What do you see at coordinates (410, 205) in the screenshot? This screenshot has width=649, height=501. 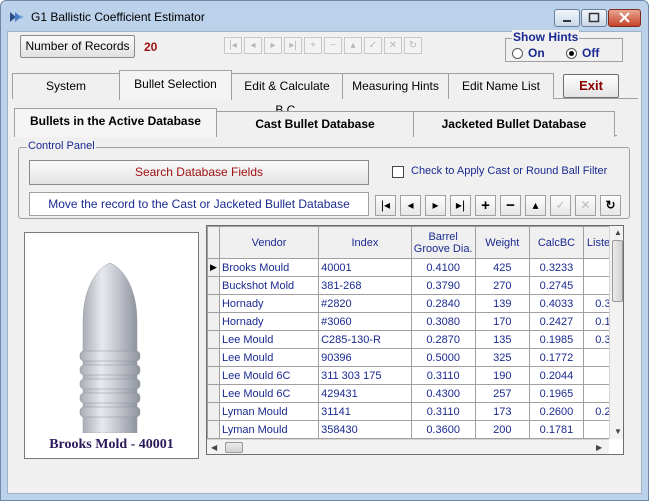 I see `prior-record-button: ◂` at bounding box center [410, 205].